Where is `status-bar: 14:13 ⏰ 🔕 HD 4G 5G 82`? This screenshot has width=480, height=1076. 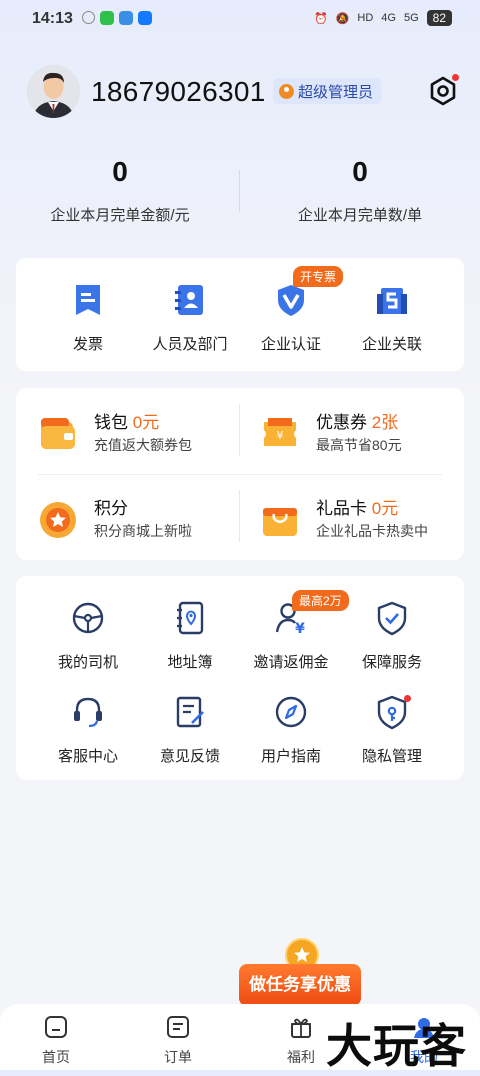 status-bar: 14:13 ⏰ 🔕 HD 4G 5G 82 is located at coordinates (240, 19).